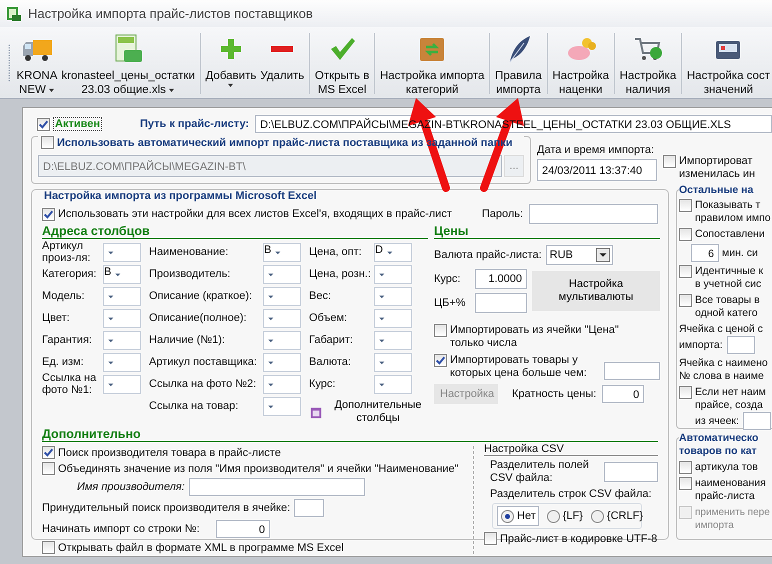 The image size is (772, 564). I want to click on section-title: Остальные на, so click(725, 190).